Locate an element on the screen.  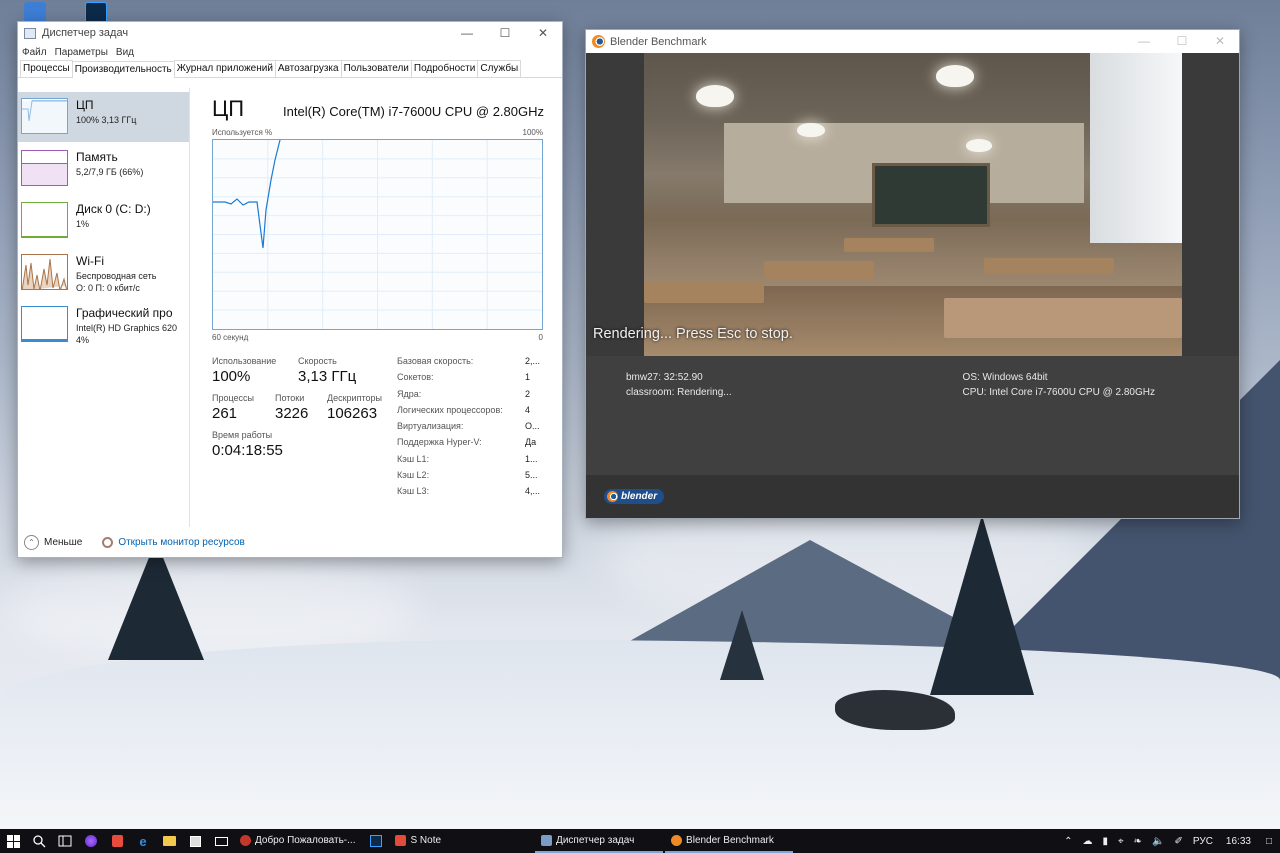
processes-label: Процессы is located at coordinates (233, 398).